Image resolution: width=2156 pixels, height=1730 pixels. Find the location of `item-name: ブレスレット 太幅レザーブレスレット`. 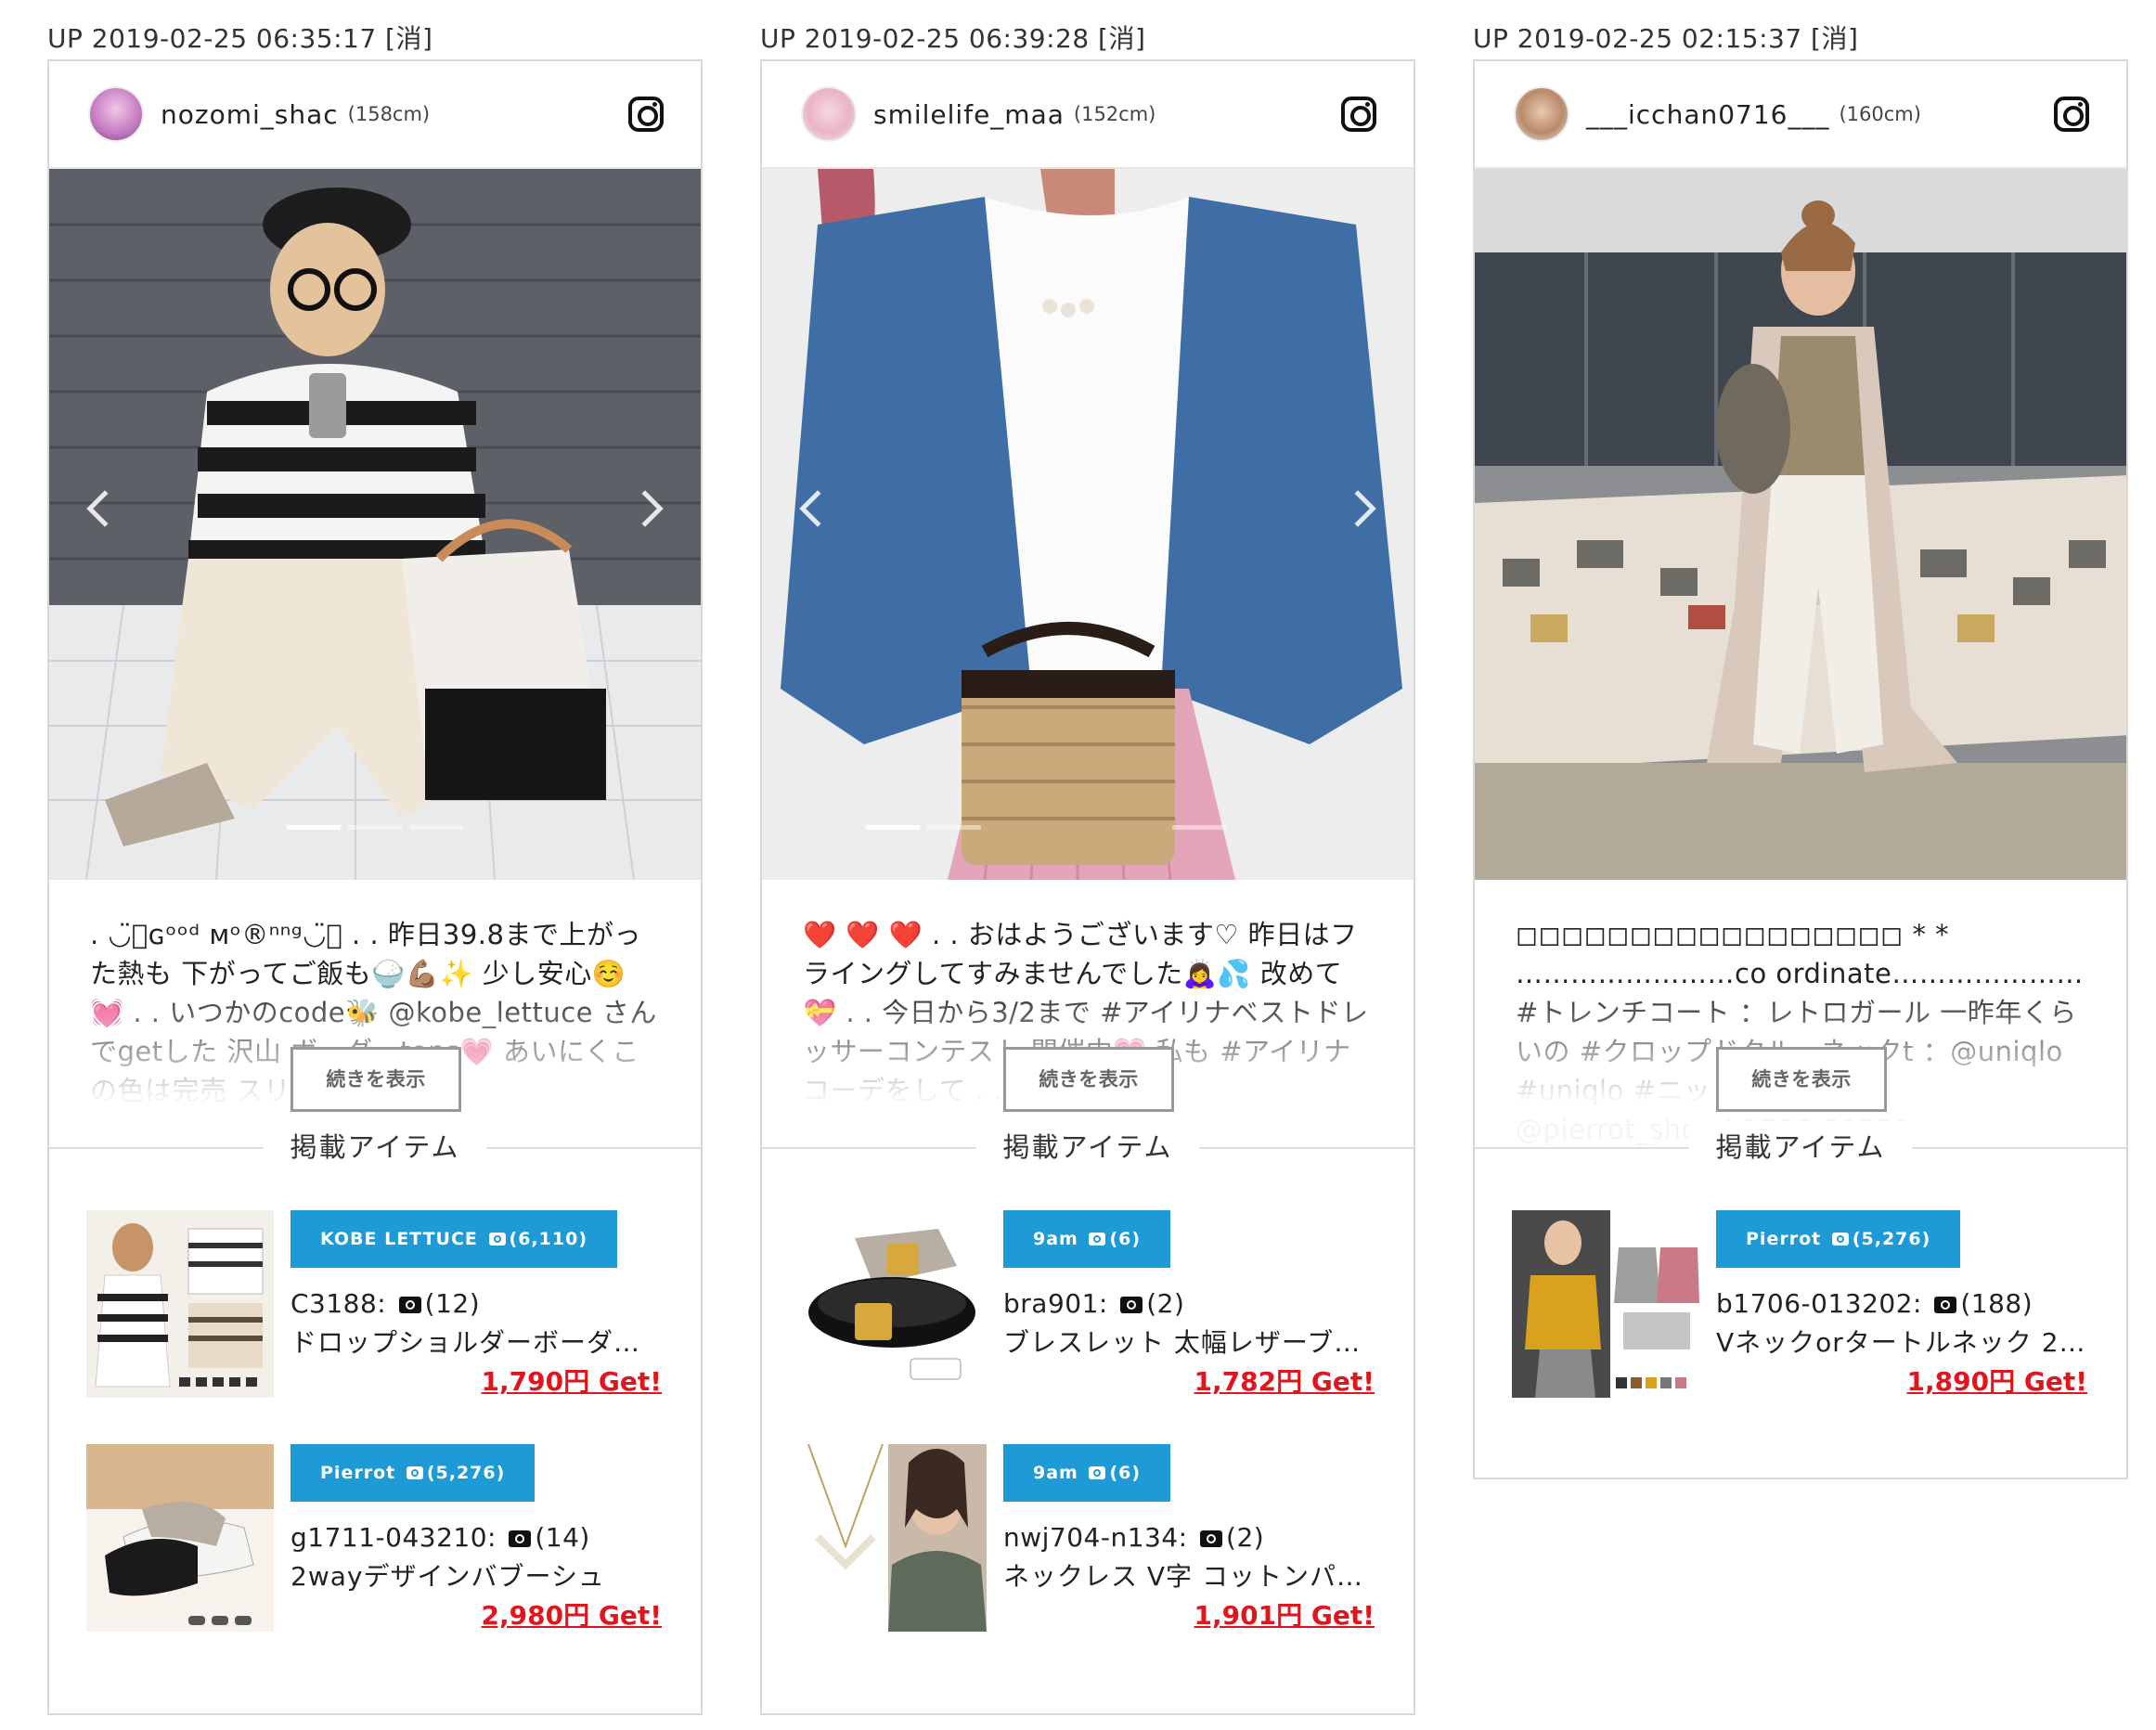

item-name: ブレスレット 太幅レザーブレスレット is located at coordinates (1189, 1342).